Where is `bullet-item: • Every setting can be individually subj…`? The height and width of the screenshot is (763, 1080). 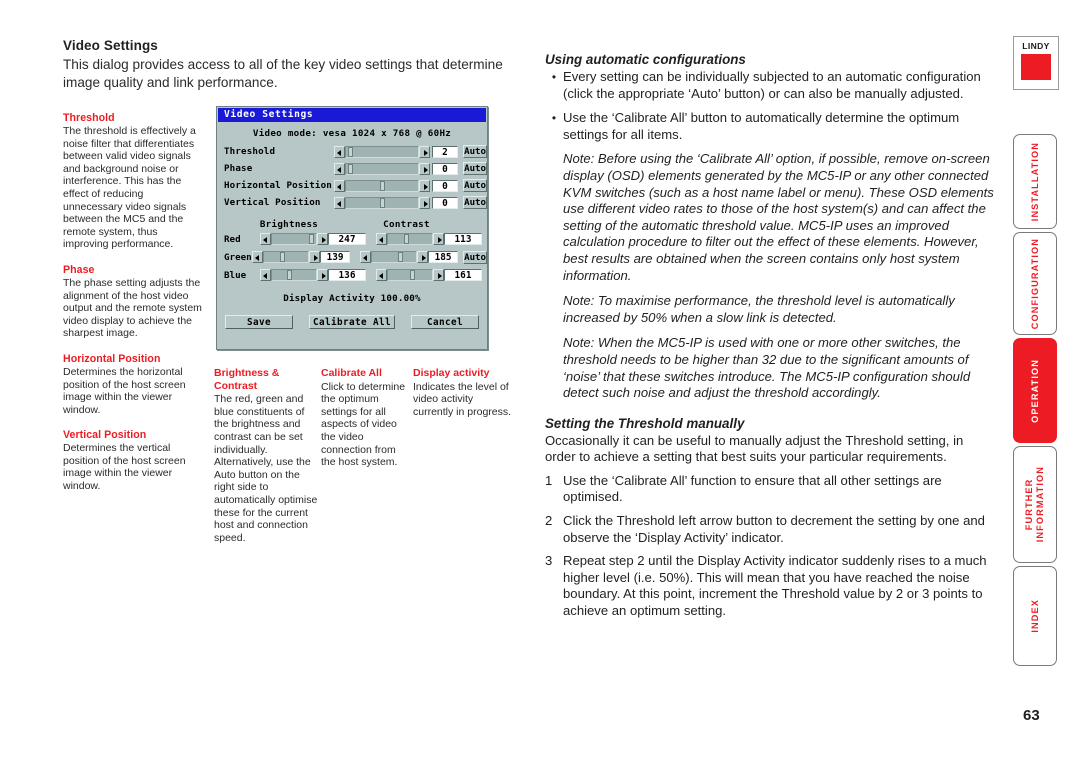
bullet-item: • Every setting can be individually subj… is located at coordinates (771, 85).